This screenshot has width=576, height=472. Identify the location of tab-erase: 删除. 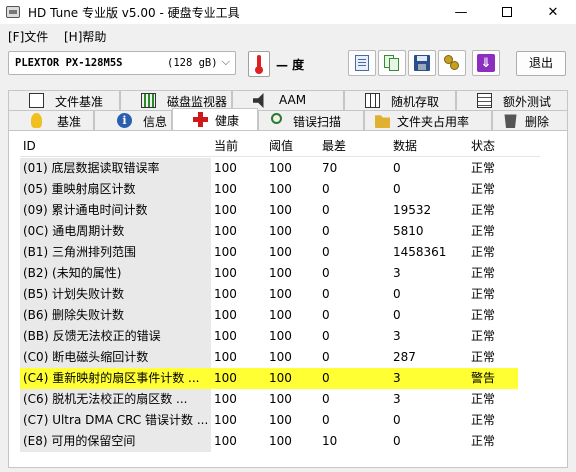
(530, 120).